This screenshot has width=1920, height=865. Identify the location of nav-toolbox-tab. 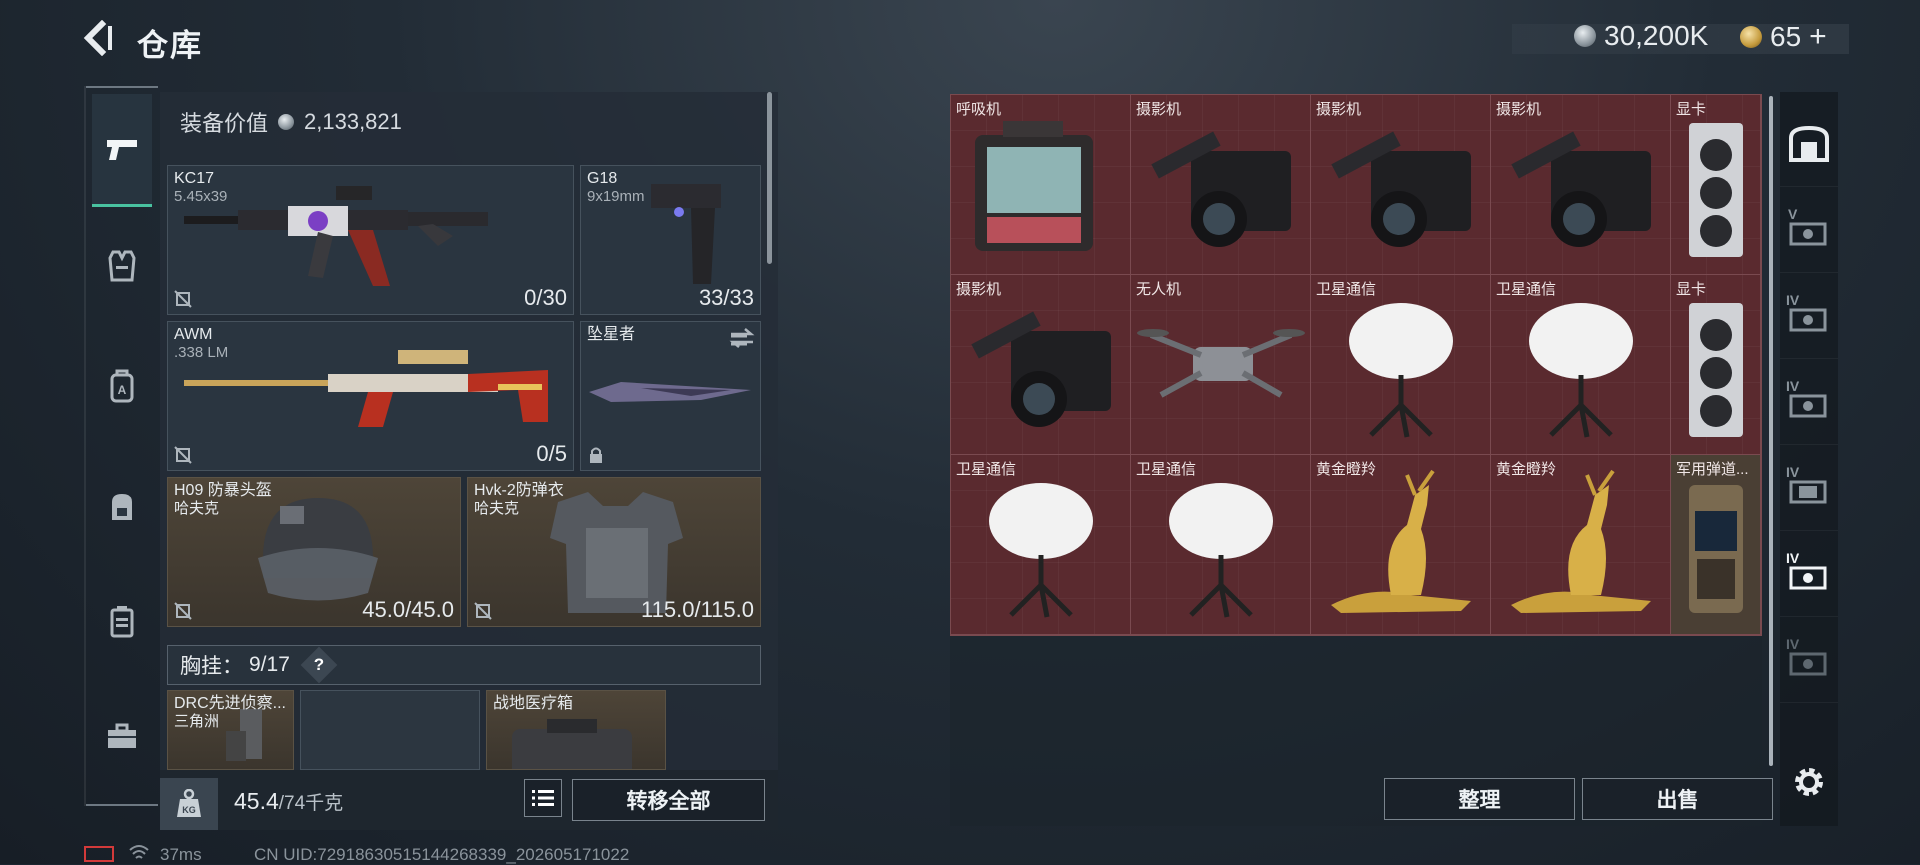
(122, 736).